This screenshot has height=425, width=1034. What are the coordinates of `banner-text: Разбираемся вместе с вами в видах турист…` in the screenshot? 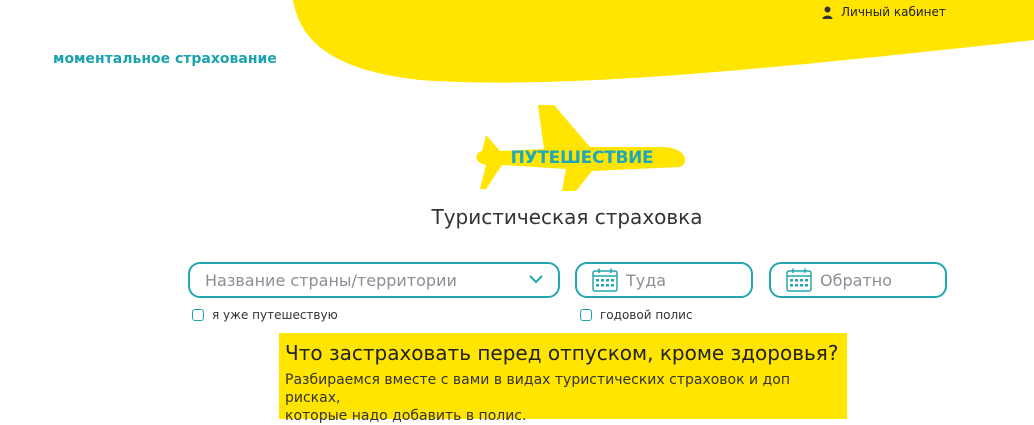 It's located at (563, 398).